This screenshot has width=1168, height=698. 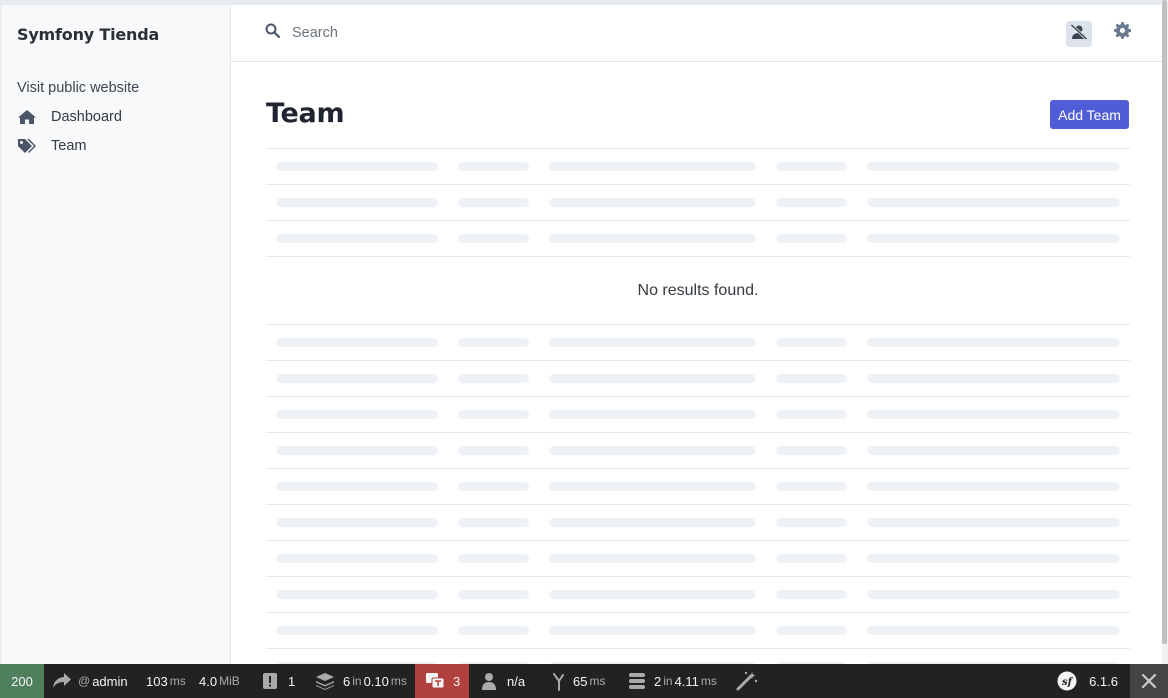 I want to click on toolbar-security: n/a, so click(x=505, y=681).